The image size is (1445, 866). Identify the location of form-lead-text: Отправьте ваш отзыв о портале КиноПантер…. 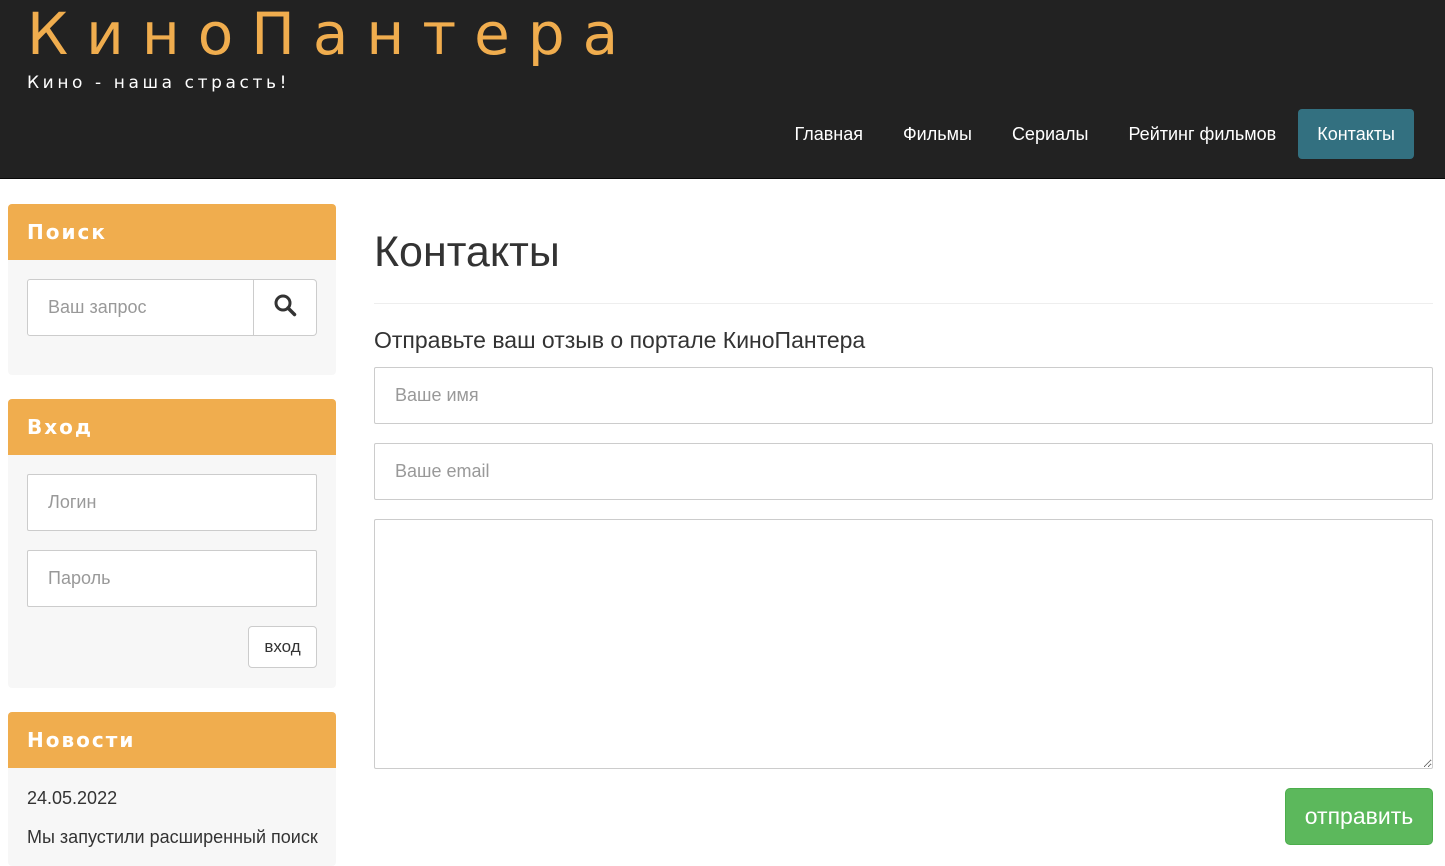
(620, 340).